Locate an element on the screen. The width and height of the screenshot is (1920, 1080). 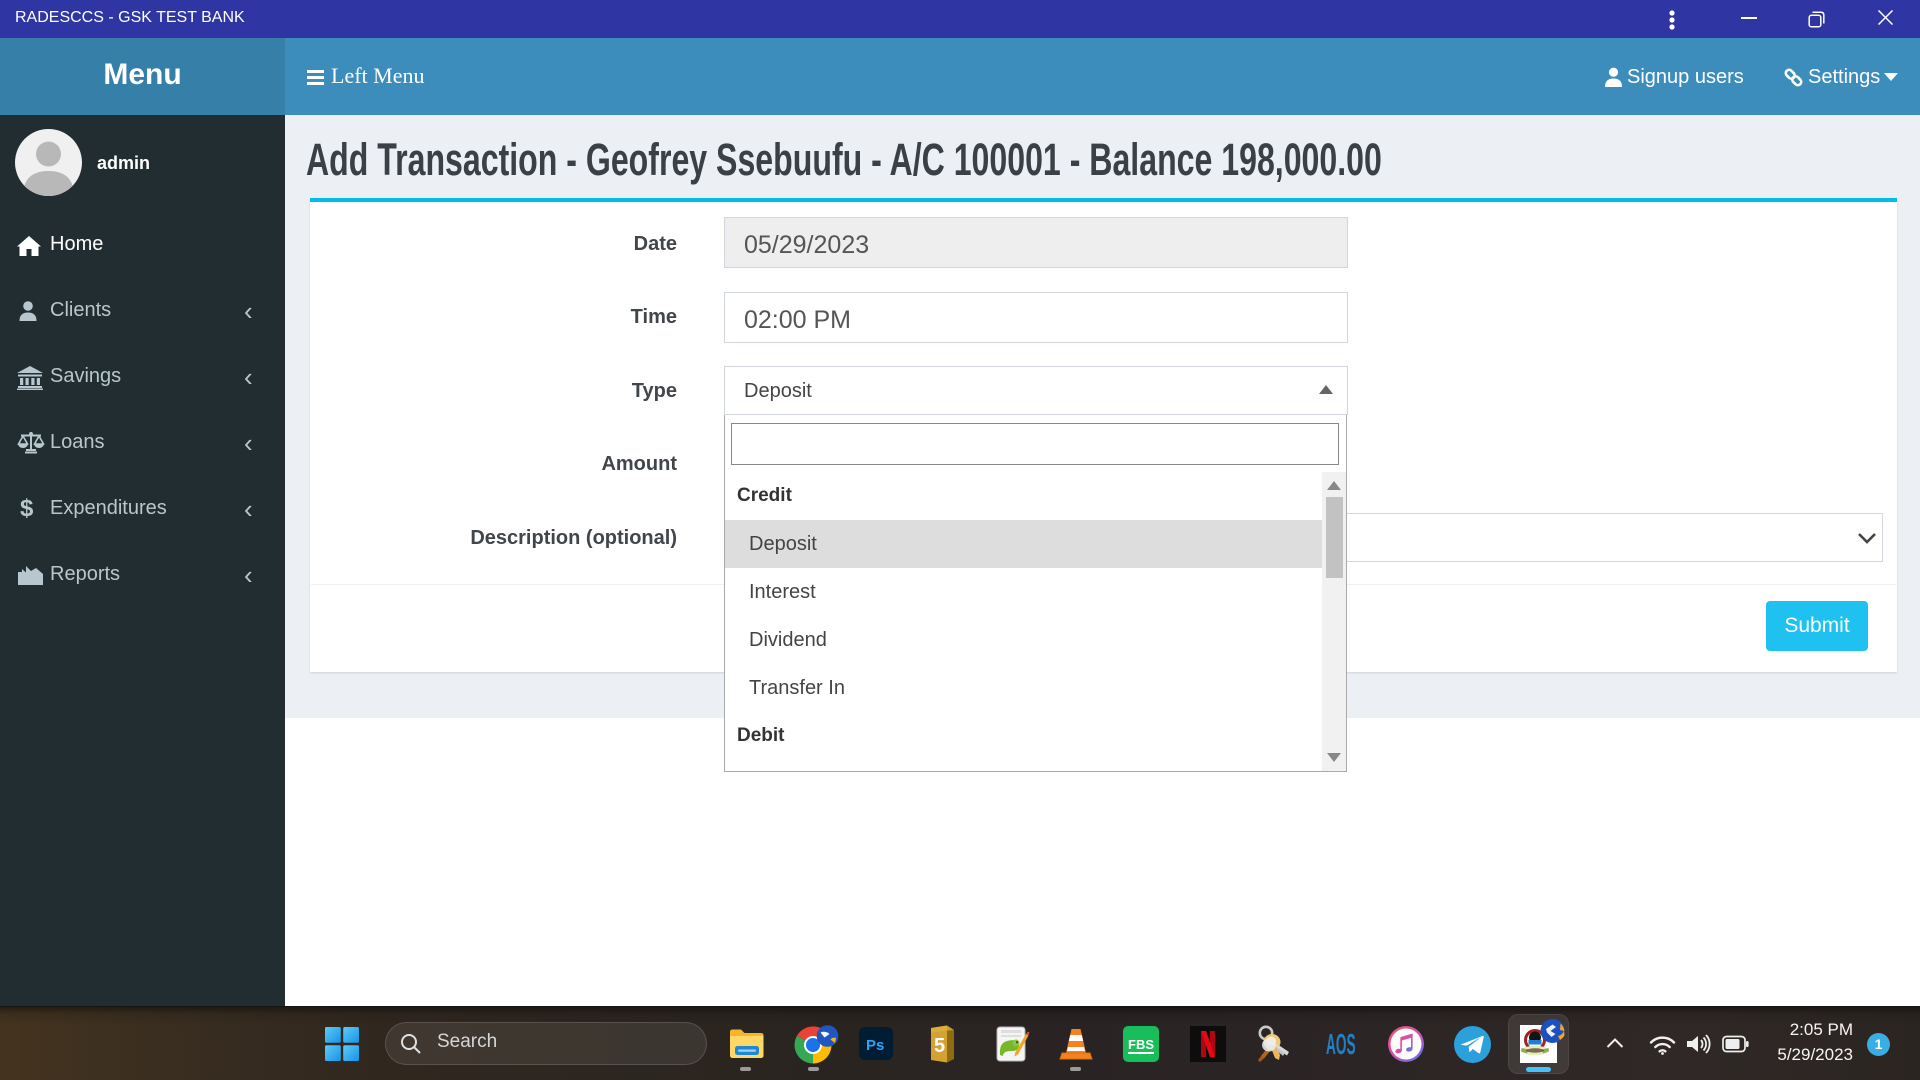
svg-text: Ps is located at coordinates (875, 1045).